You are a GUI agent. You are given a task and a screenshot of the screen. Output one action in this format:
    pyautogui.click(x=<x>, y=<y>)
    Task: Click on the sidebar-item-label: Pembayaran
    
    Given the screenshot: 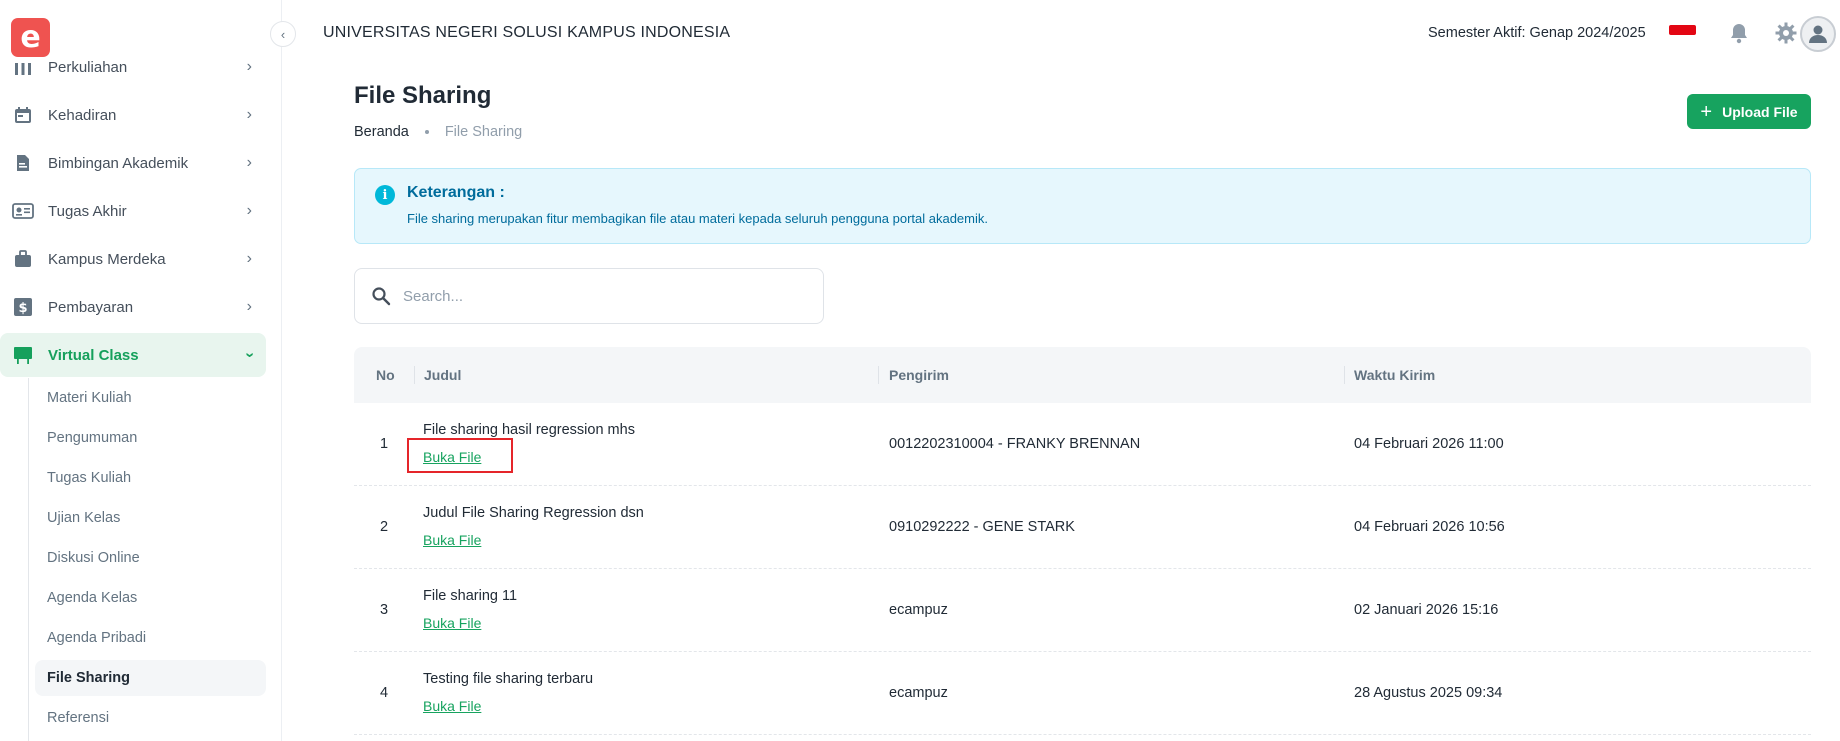 What is the action you would take?
    pyautogui.click(x=91, y=307)
    